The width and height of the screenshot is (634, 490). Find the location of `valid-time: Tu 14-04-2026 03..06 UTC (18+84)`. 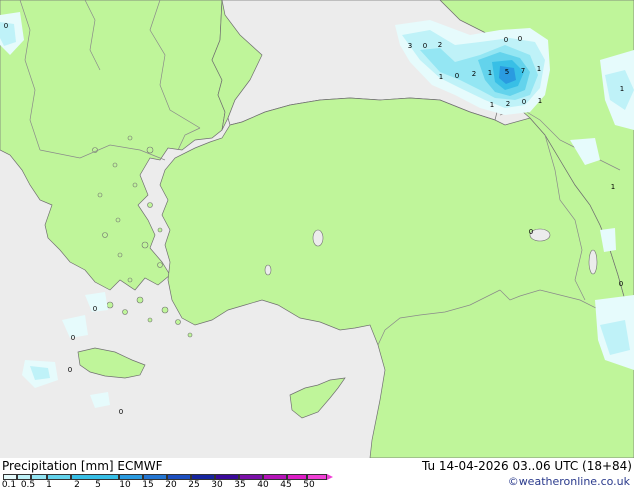

valid-time: Tu 14-04-2026 03..06 UTC (18+84) is located at coordinates (526, 466).